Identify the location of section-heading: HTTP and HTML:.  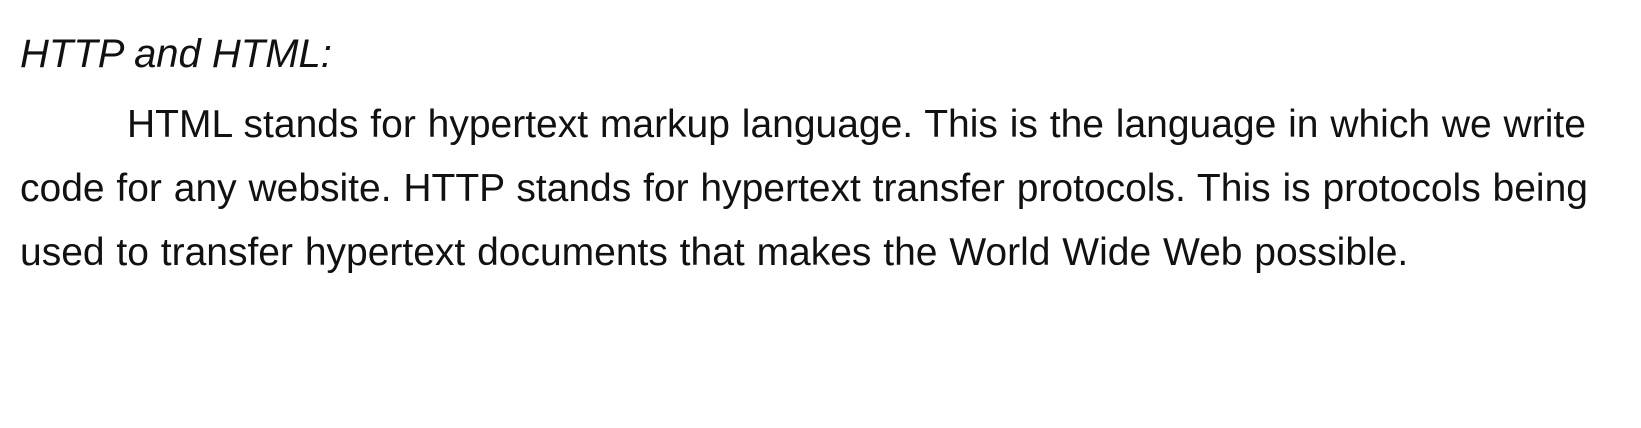
(176, 54).